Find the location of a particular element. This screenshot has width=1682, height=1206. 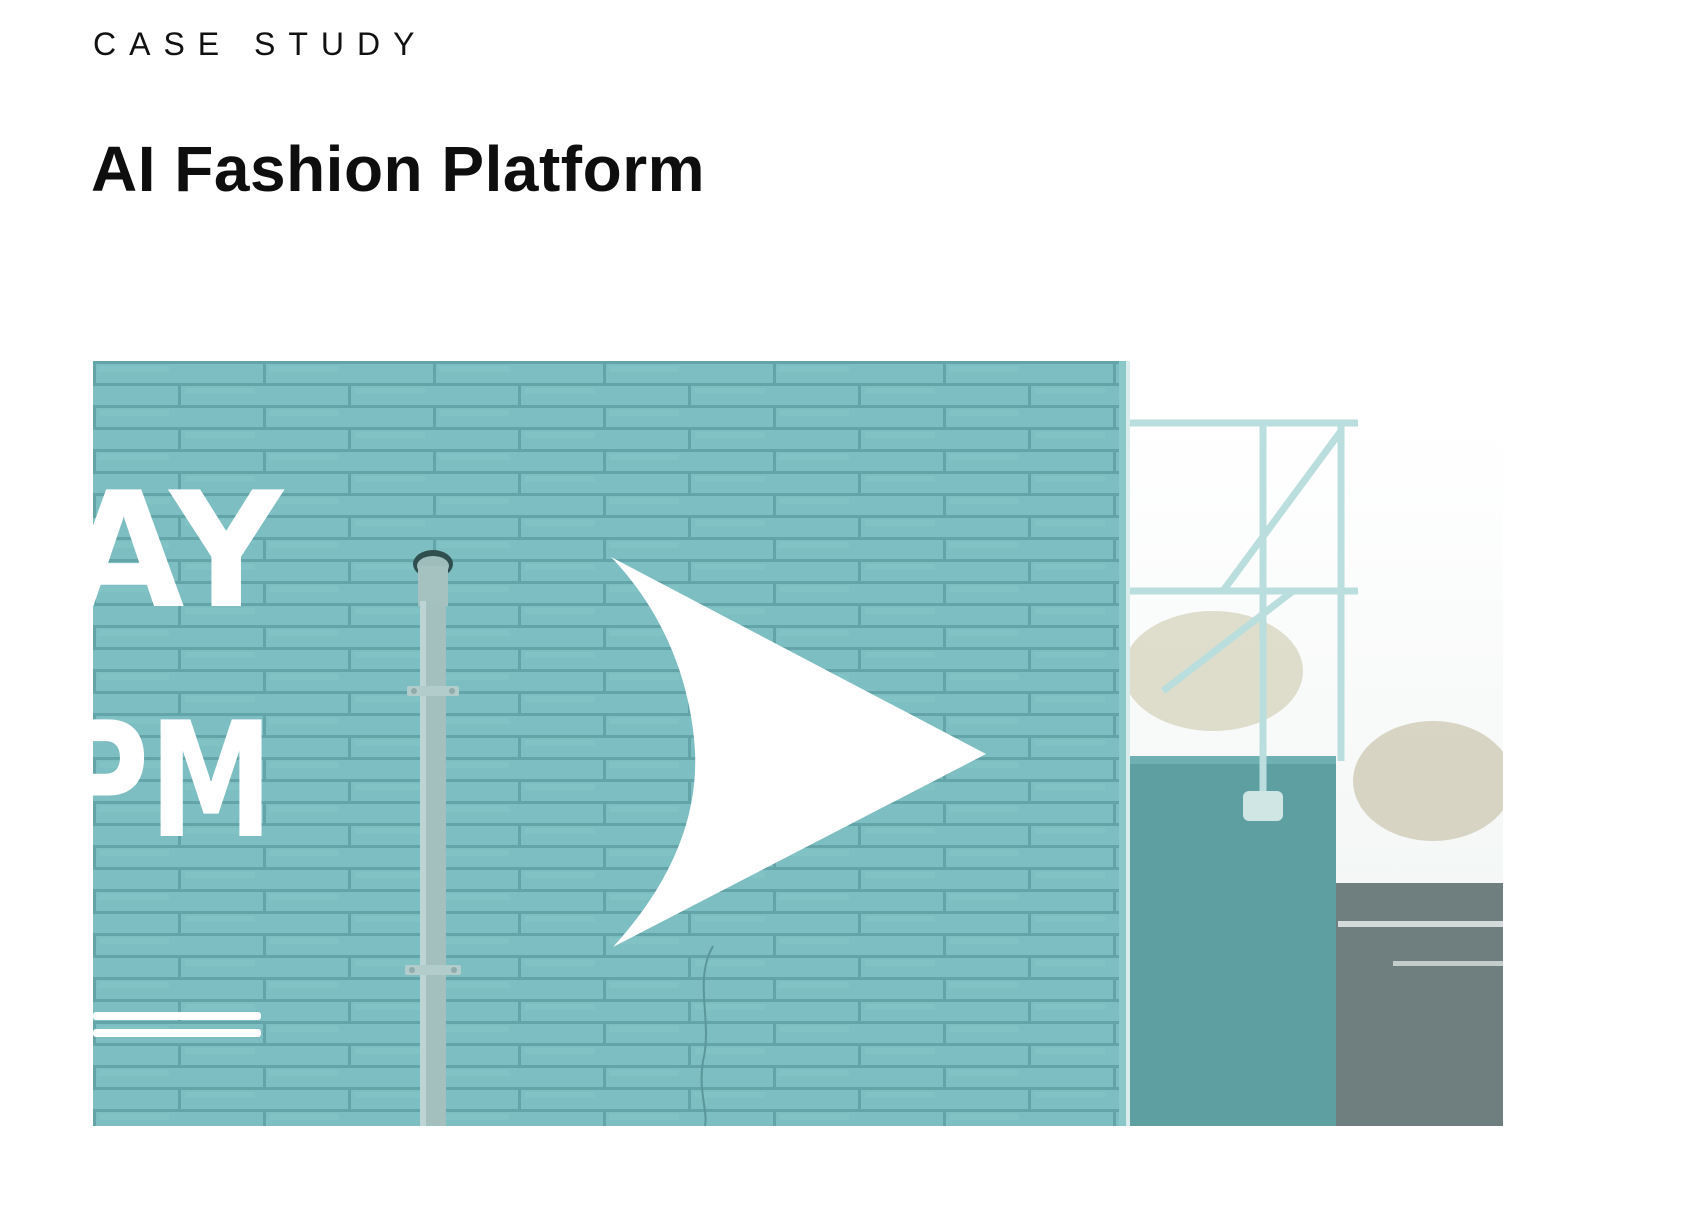

page-title: AI Fashion Platform is located at coordinates (398, 169).